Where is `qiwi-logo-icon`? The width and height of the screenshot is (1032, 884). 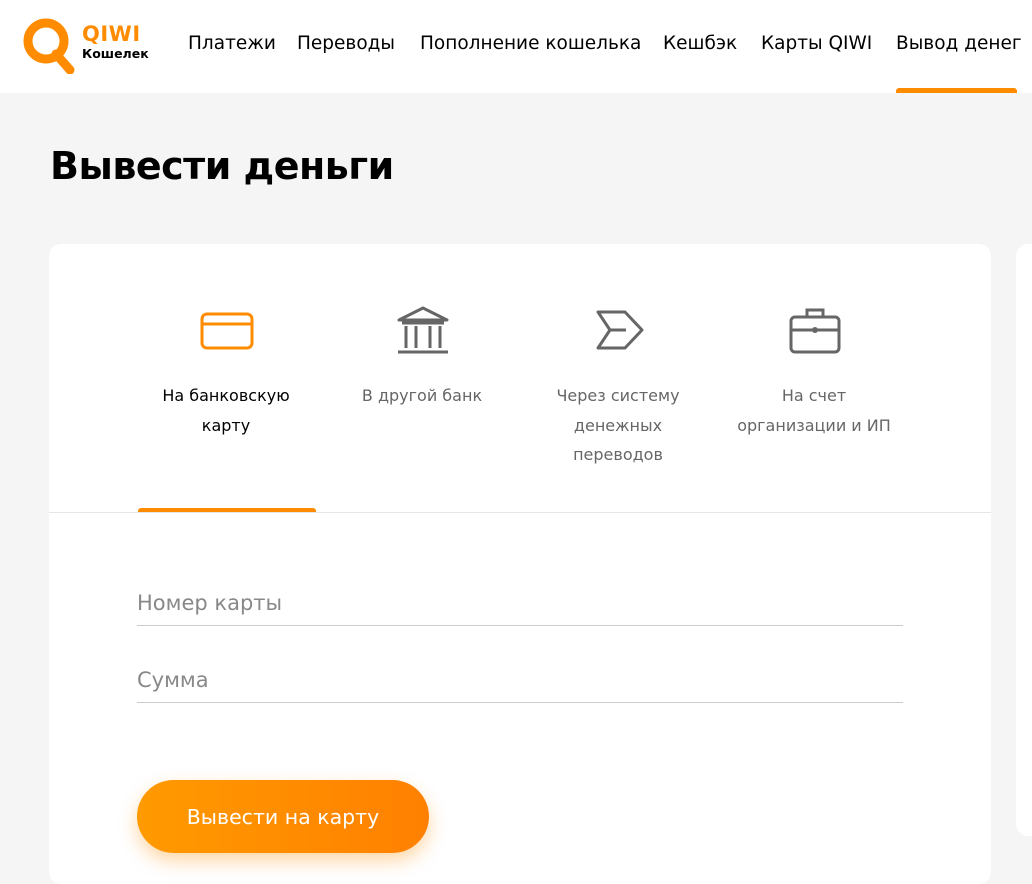 qiwi-logo-icon is located at coordinates (49, 46).